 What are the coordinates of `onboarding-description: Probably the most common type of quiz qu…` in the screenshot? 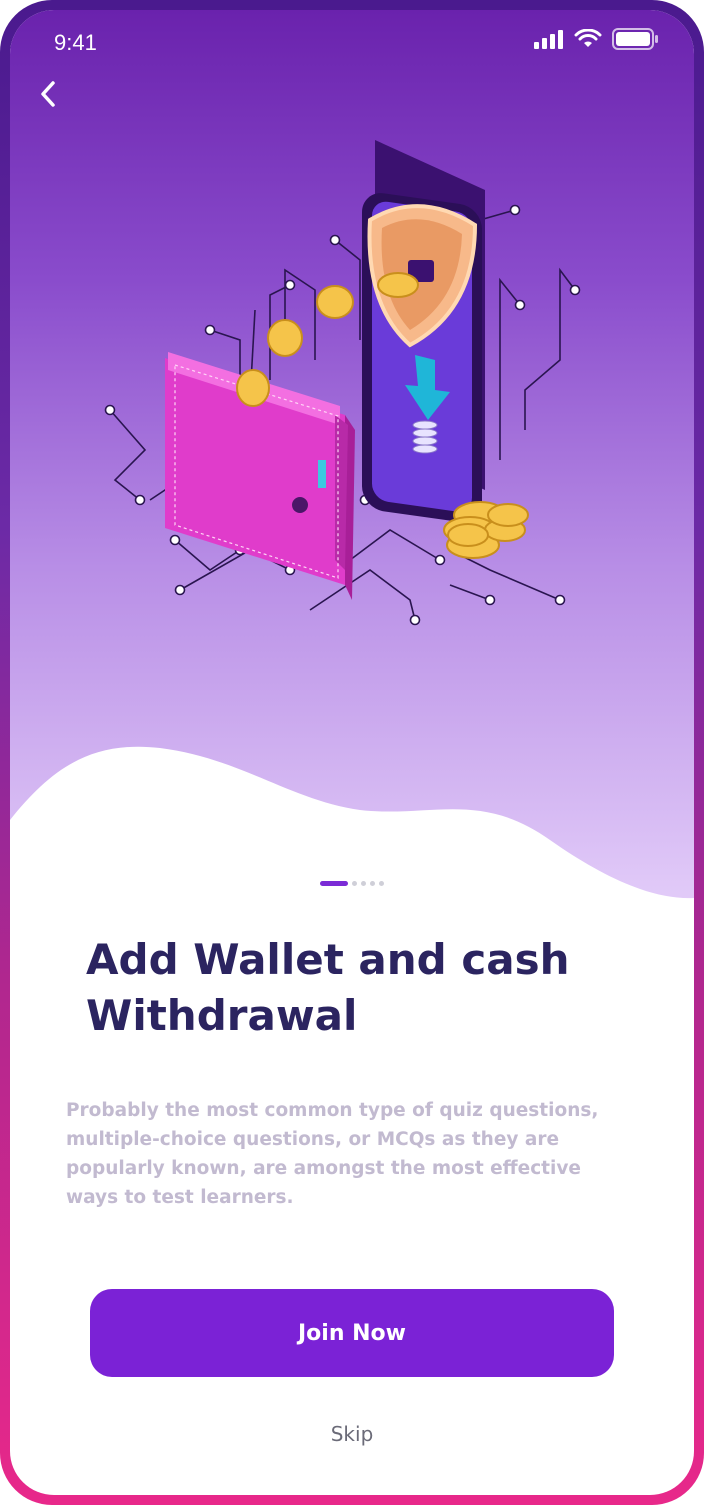 It's located at (356, 1154).